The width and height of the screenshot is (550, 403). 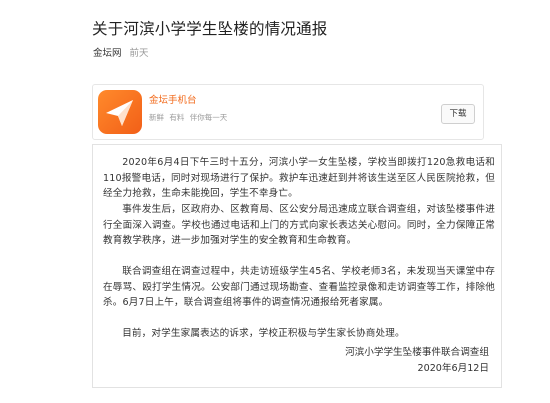 What do you see at coordinates (120, 112) in the screenshot?
I see `paper-plane-icon` at bounding box center [120, 112].